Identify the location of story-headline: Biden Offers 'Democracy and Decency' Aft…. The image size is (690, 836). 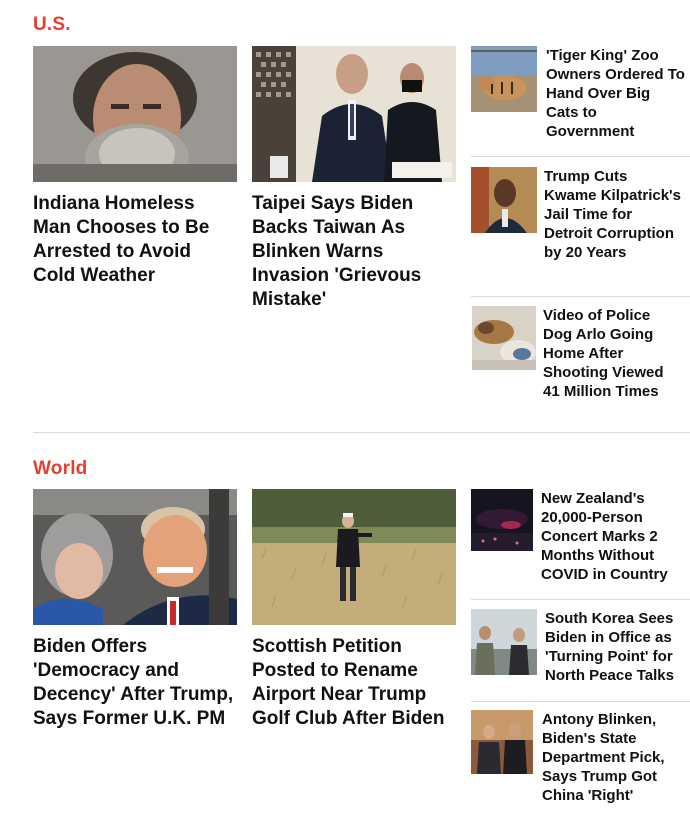
(135, 683).